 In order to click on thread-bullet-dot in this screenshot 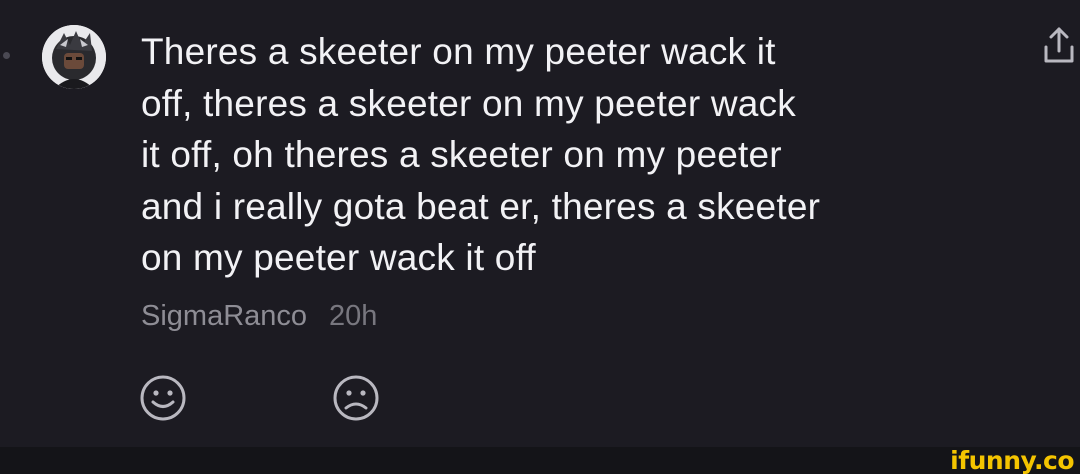, I will do `click(6, 55)`.